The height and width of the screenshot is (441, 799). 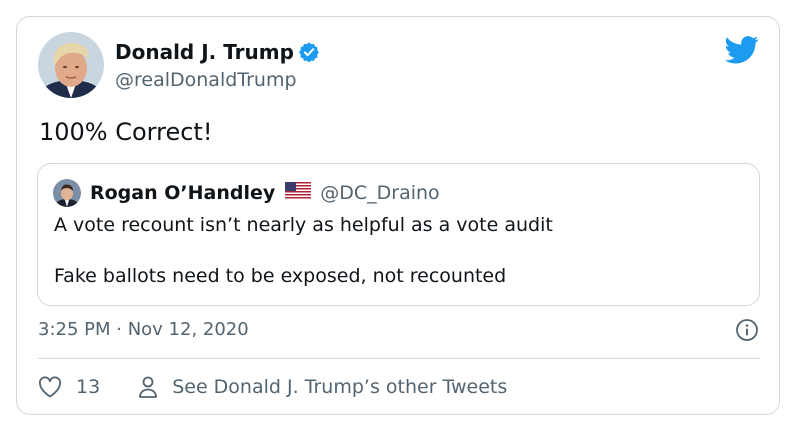 I want to click on quoted-header: Rogan O’Handley @DC_Draino, so click(x=265, y=193).